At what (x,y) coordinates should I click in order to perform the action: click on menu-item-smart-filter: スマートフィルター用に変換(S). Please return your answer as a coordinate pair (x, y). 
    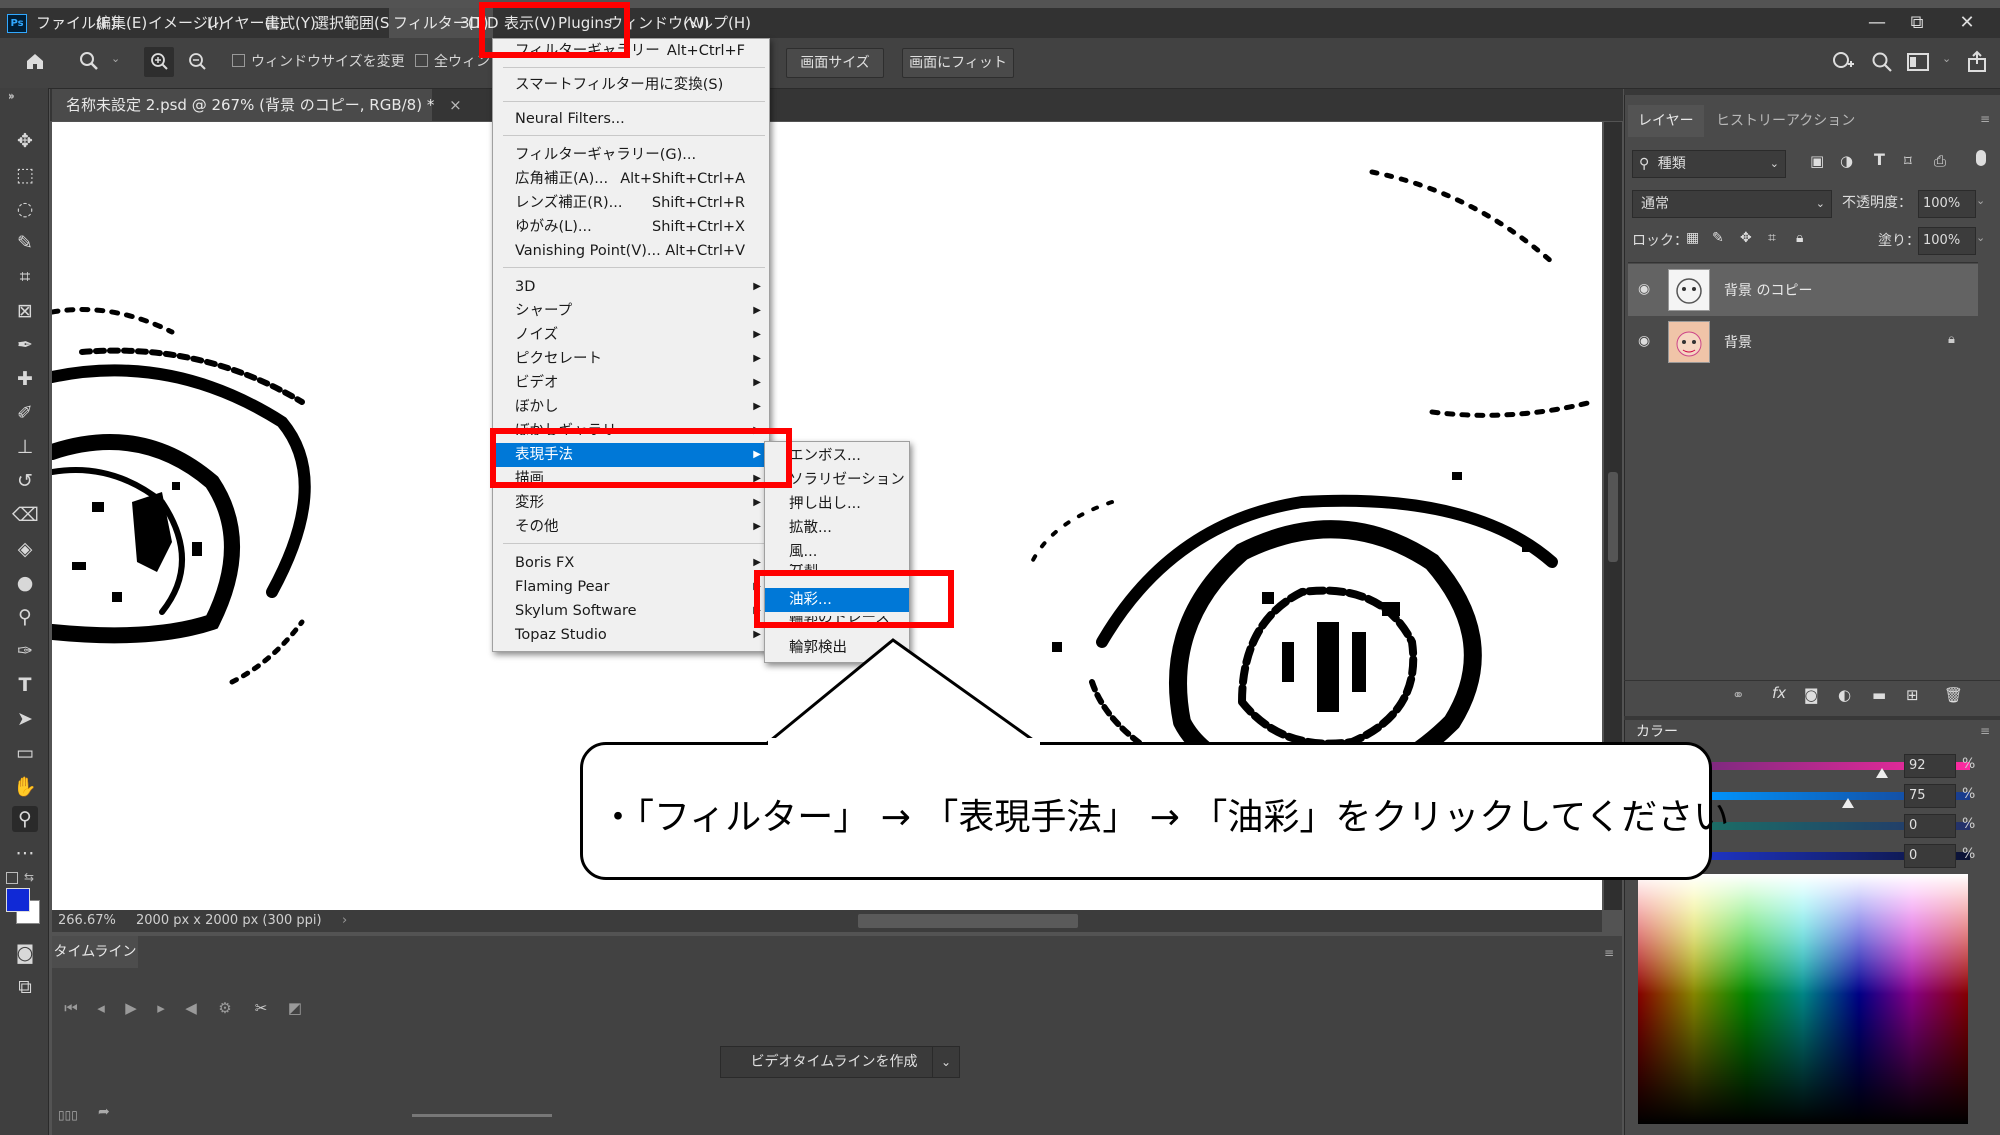
    Looking at the image, I should click on (631, 85).